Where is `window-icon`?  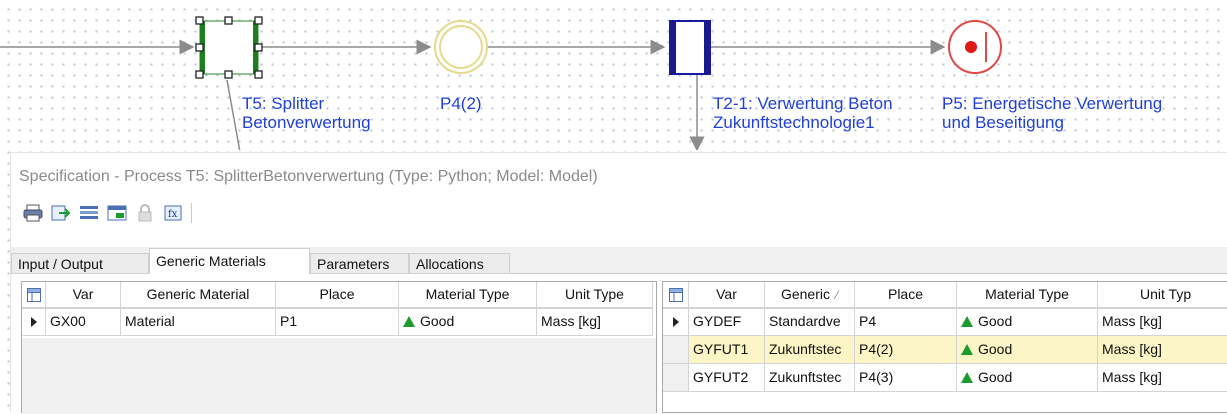
window-icon is located at coordinates (117, 213).